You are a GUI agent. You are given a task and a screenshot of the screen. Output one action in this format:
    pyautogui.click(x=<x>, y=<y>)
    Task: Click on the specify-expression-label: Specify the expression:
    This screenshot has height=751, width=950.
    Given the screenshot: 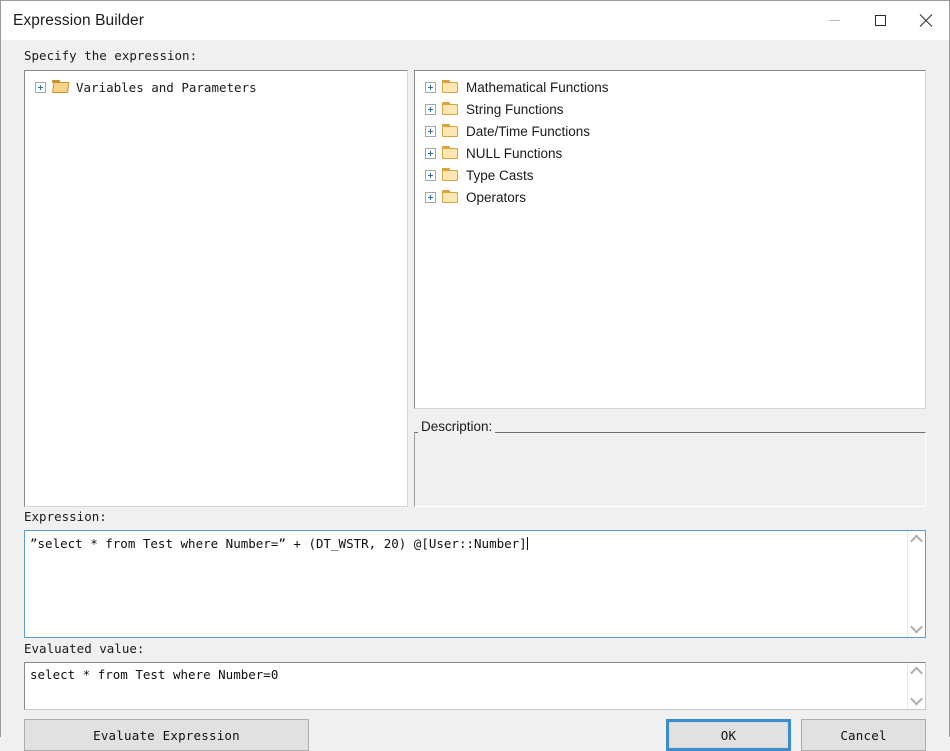 What is the action you would take?
    pyautogui.click(x=111, y=55)
    